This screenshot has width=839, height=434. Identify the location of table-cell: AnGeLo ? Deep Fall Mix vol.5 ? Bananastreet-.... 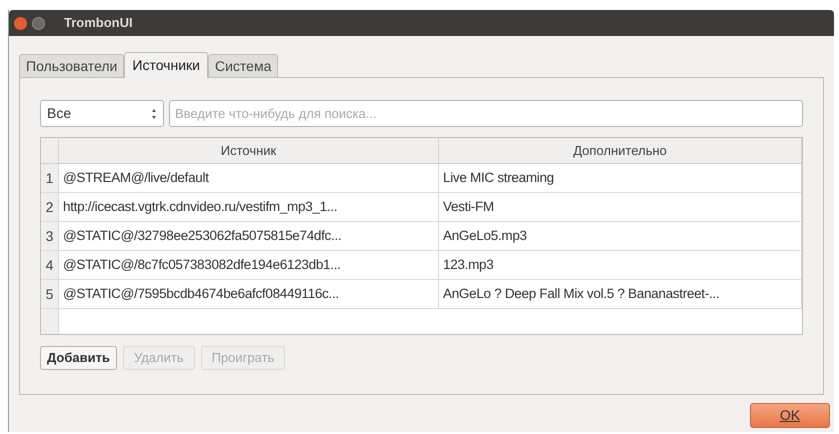
(620, 294).